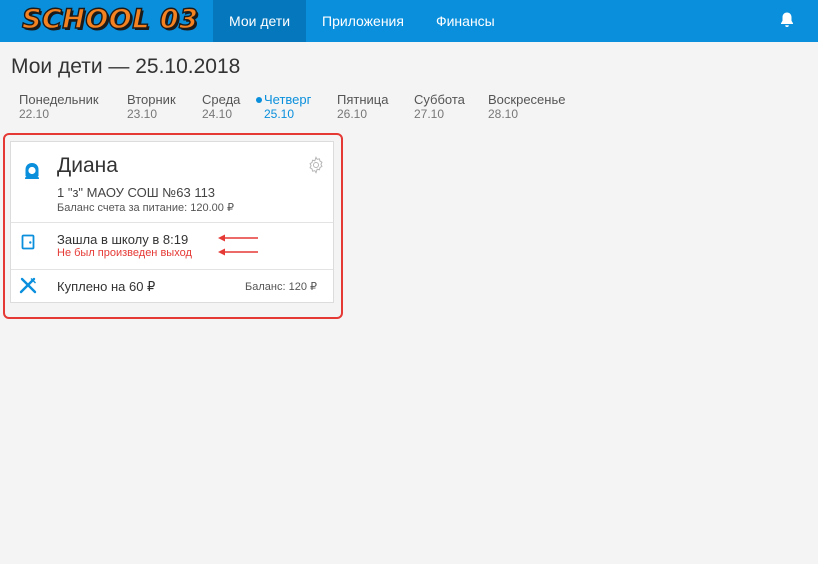  I want to click on top-bar: SCHOOL 03 Мои дети Приложения Финансы, so click(409, 21).